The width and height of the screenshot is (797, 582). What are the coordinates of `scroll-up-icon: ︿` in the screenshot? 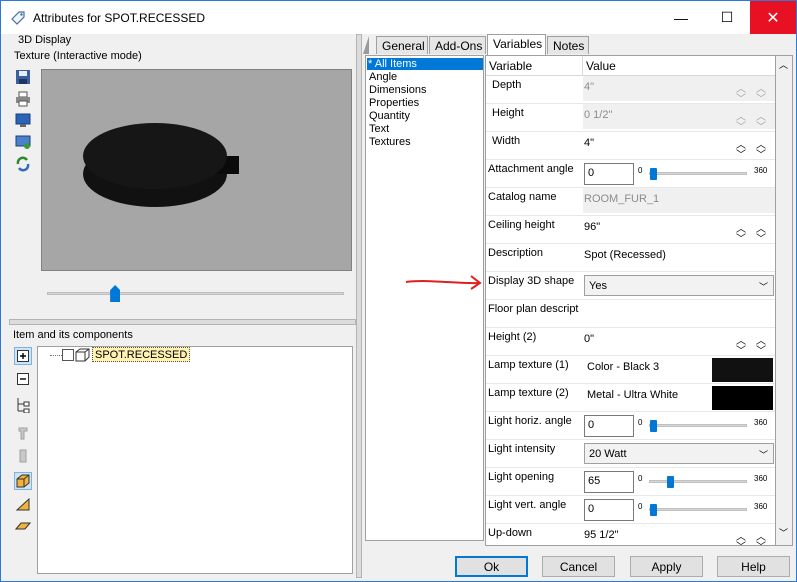 It's located at (783, 64).